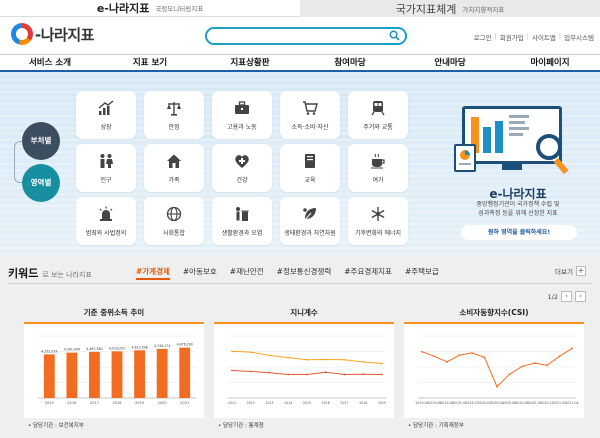 This screenshot has width=600, height=438. What do you see at coordinates (483, 37) in the screenshot?
I see `login-link: 로그인` at bounding box center [483, 37].